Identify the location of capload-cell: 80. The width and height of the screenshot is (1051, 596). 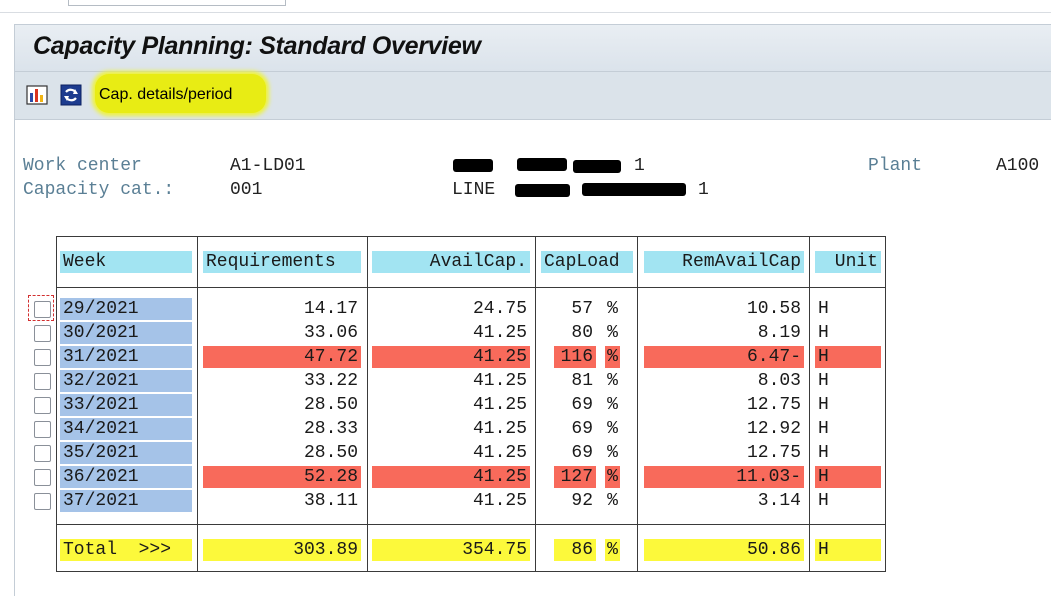
(575, 333).